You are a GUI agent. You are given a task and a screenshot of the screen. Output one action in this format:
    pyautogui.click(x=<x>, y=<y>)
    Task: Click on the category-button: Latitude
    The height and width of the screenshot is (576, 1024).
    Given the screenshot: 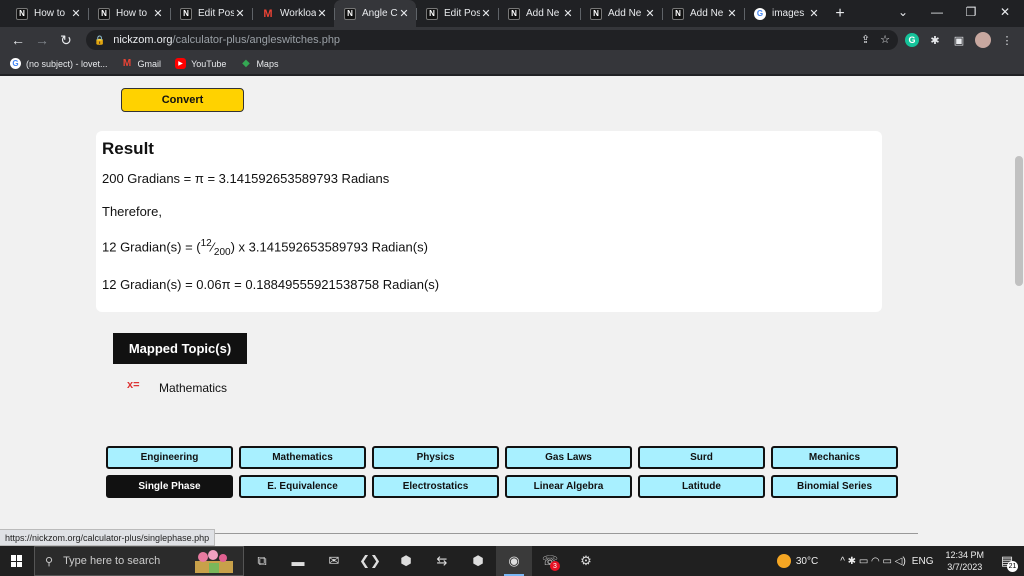 What is the action you would take?
    pyautogui.click(x=701, y=486)
    